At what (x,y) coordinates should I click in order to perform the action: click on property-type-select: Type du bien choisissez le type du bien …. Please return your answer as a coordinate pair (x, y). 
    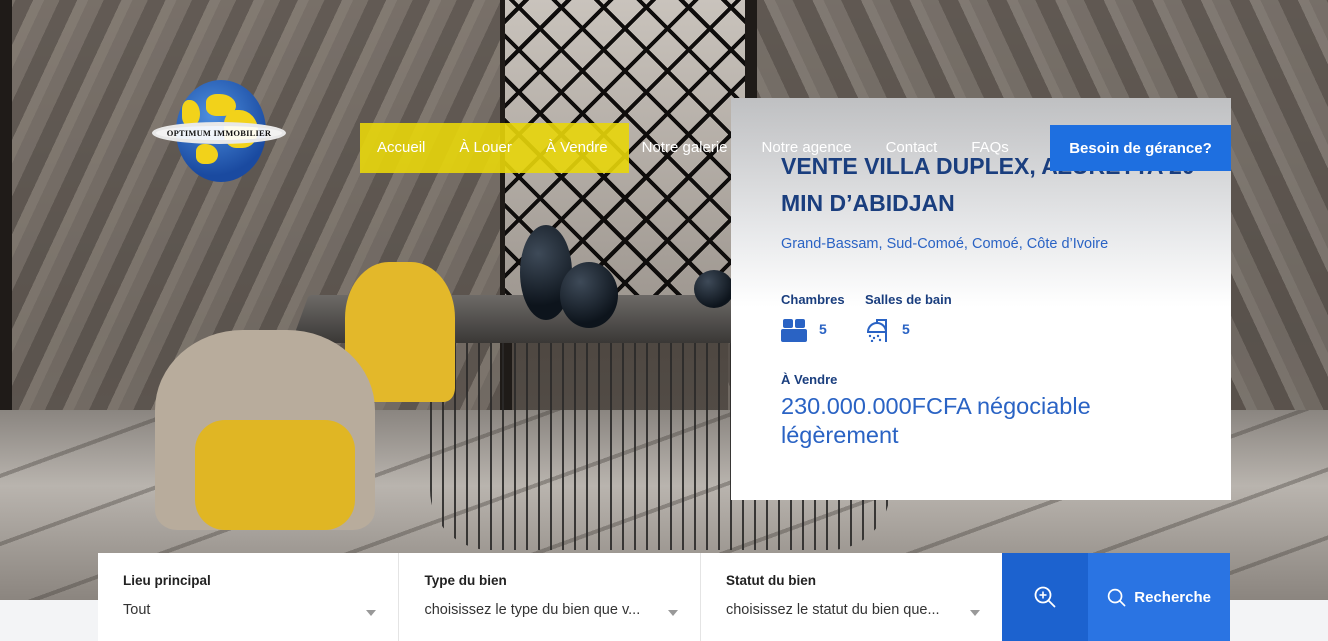
    Looking at the image, I should click on (550, 597).